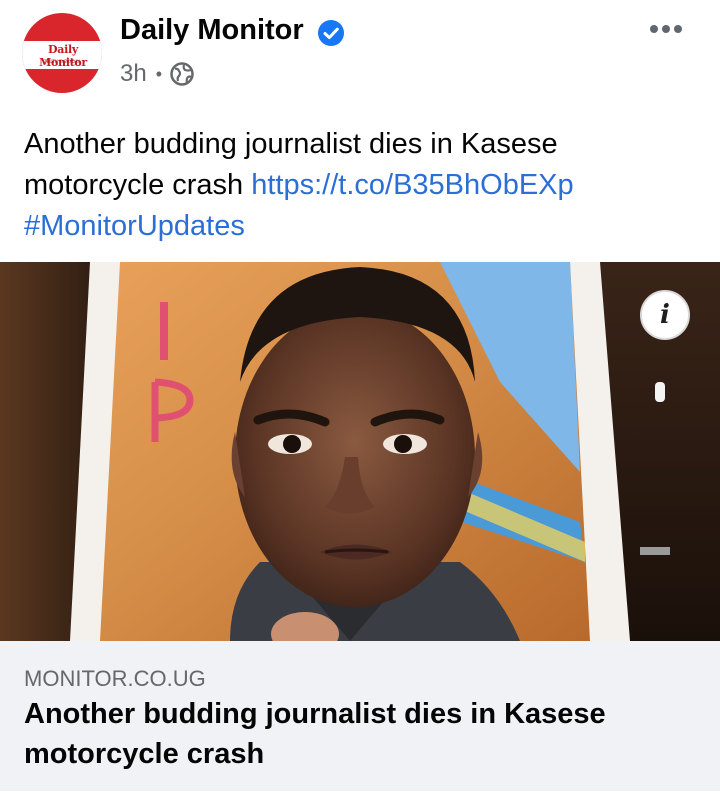 This screenshot has width=720, height=799. What do you see at coordinates (63, 56) in the screenshot?
I see `avatar-logo-text: Daily Monitor` at bounding box center [63, 56].